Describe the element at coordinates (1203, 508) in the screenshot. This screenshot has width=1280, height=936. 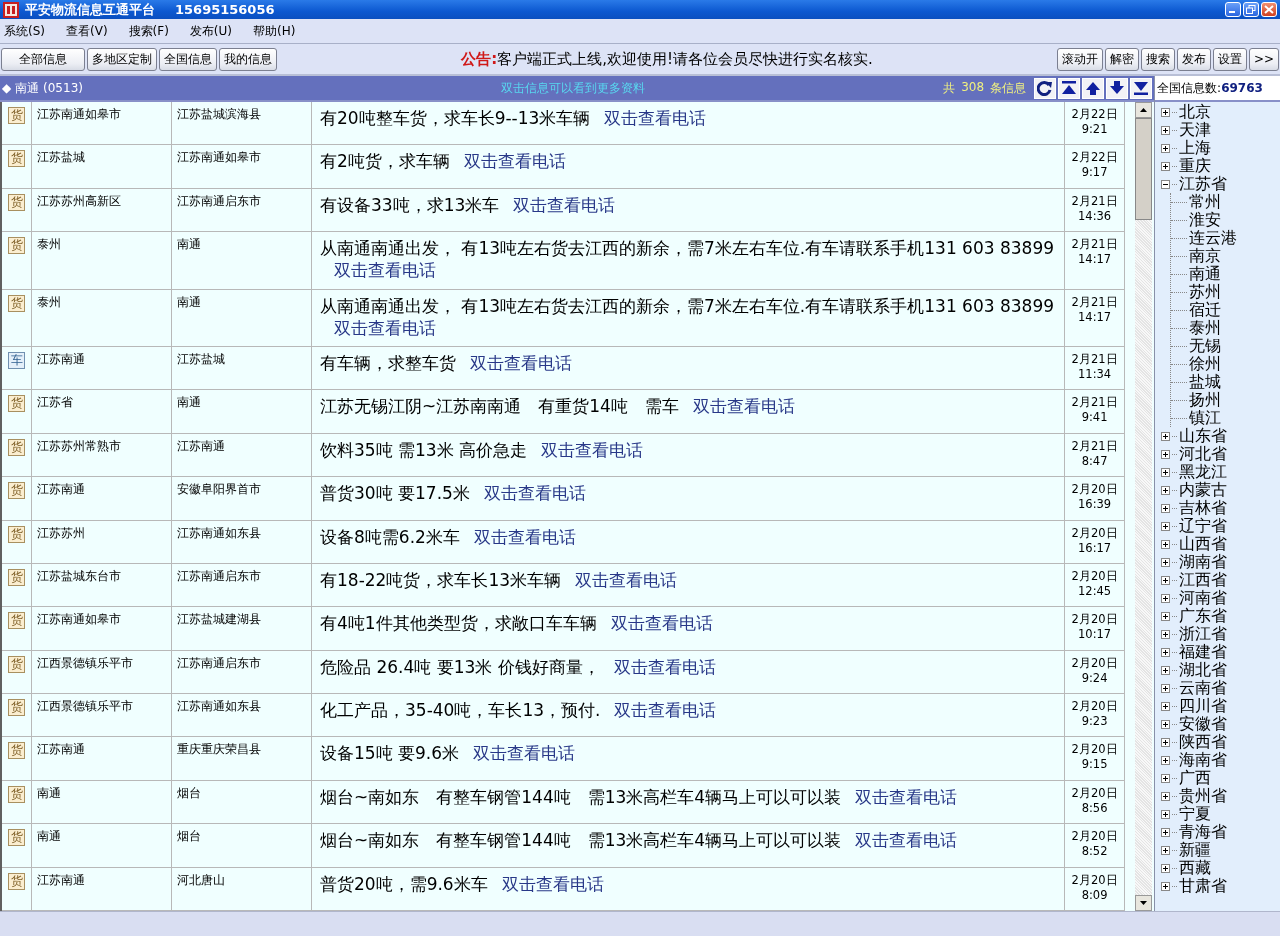
I see `tree-item: 吉林省` at that location.